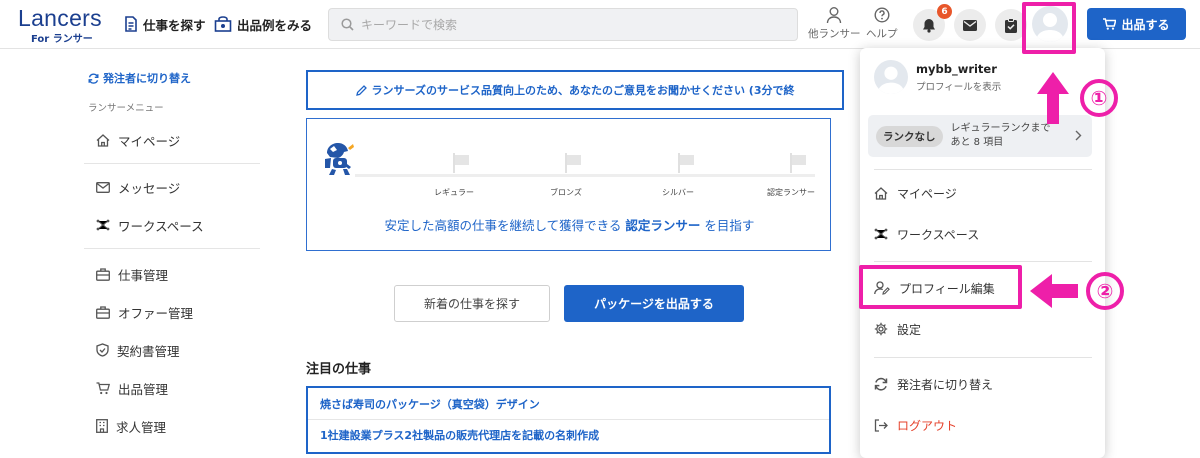 The image size is (1200, 458). Describe the element at coordinates (891, 80) in the screenshot. I see `avatar-icon` at that location.